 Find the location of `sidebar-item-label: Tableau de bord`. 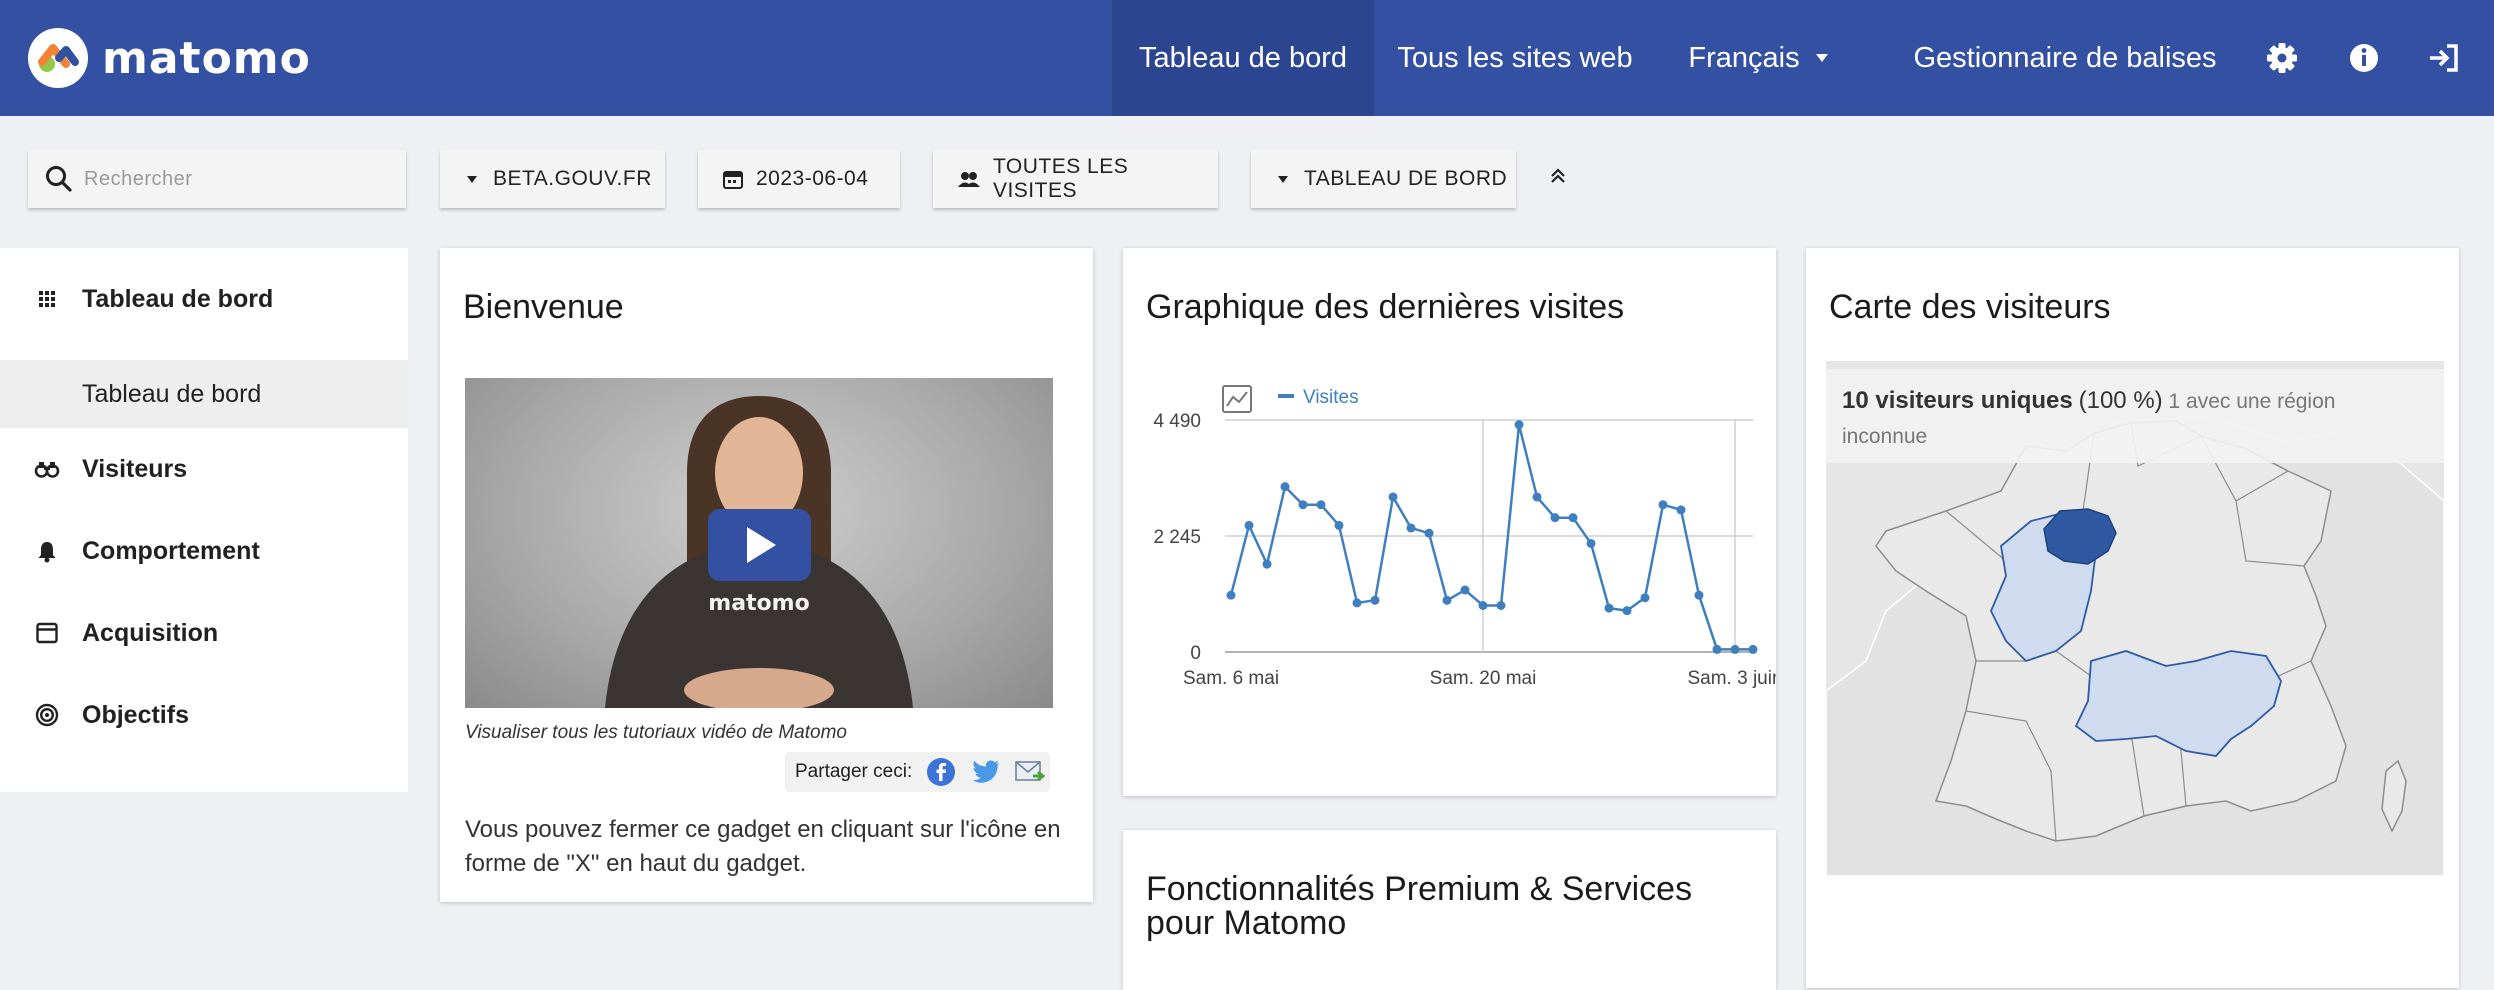

sidebar-item-label: Tableau de bord is located at coordinates (178, 298).